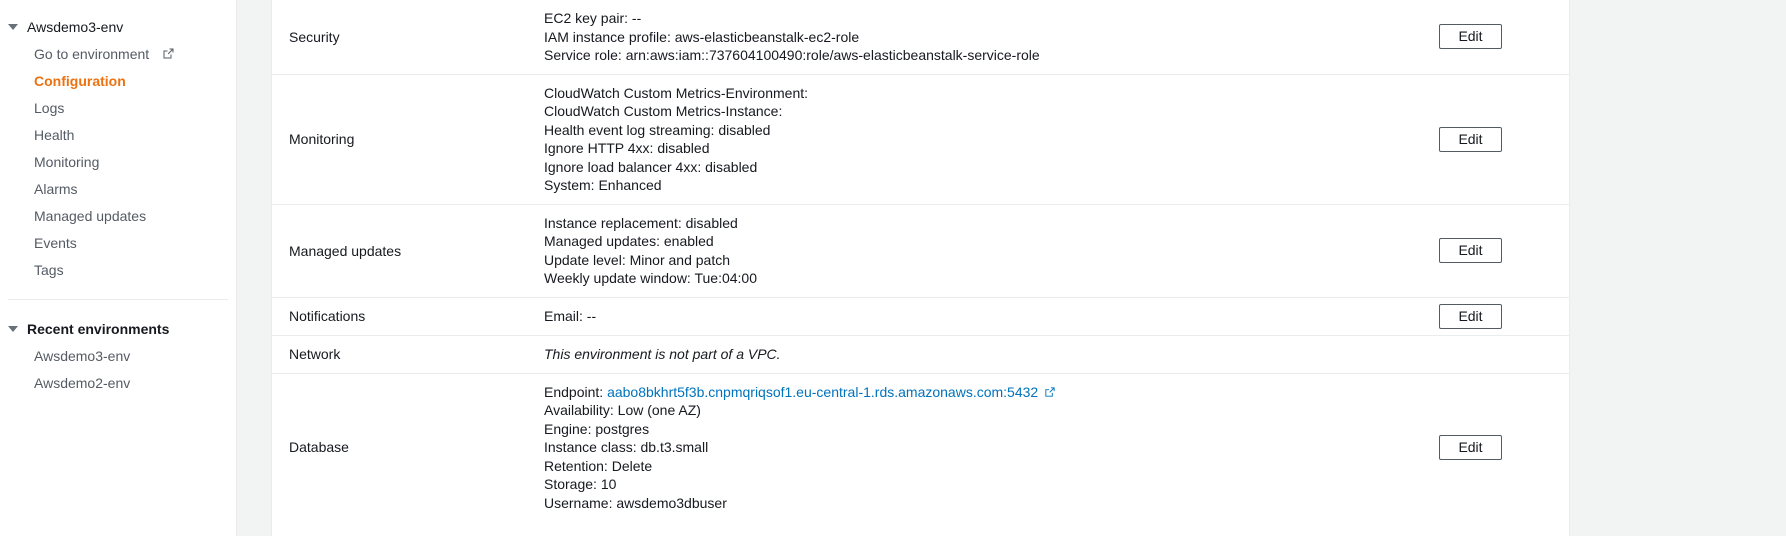  Describe the element at coordinates (676, 92) in the screenshot. I see `config-value-line: CloudWatch Custom Metrics-Environment:` at that location.